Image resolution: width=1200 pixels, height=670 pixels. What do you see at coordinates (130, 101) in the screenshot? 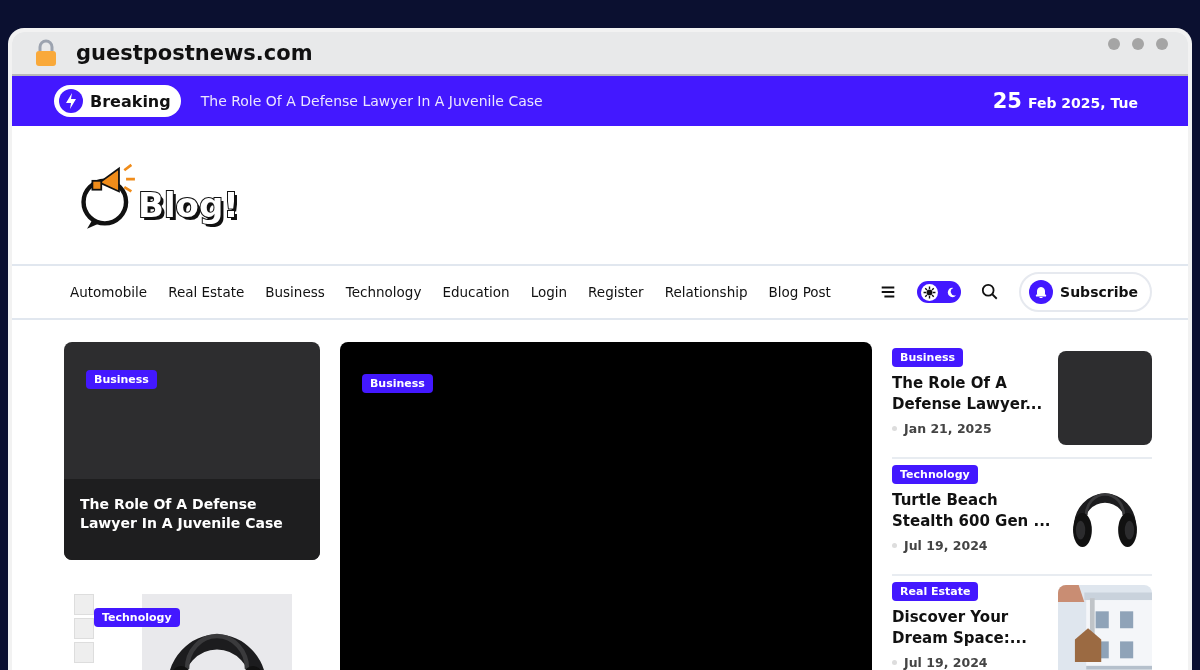
I see `breaking-text: Breaking` at bounding box center [130, 101].